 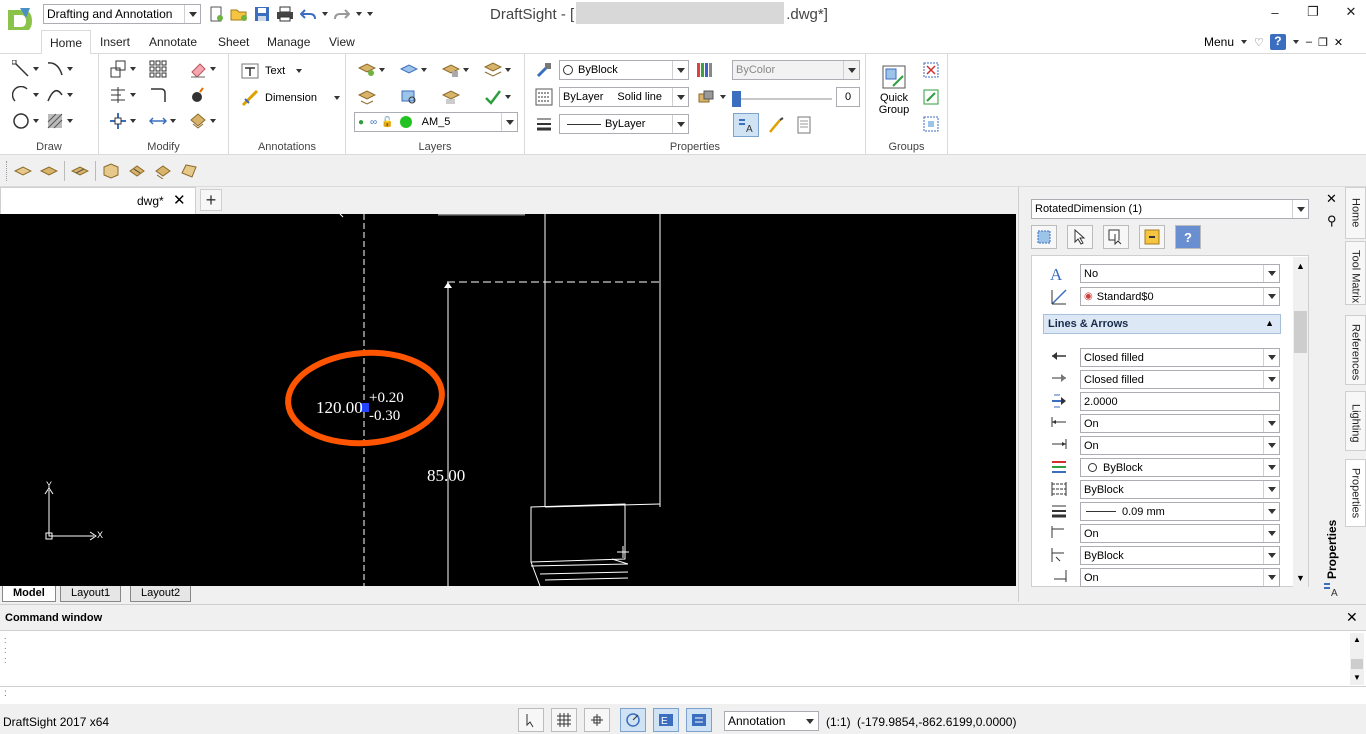 I want to click on arc-tool, so click(x=27, y=95).